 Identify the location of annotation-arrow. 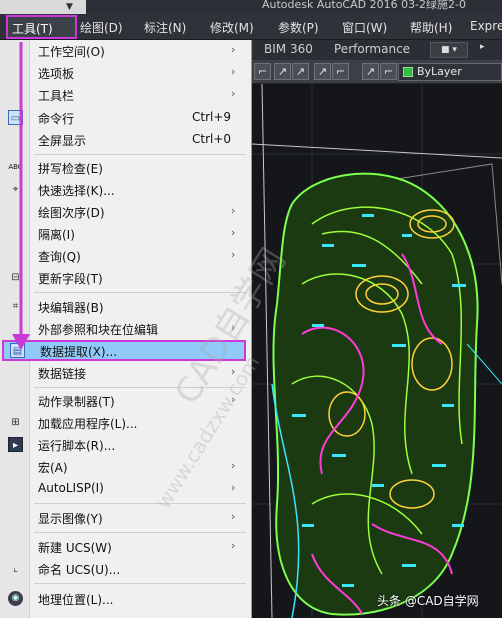
(21, 196).